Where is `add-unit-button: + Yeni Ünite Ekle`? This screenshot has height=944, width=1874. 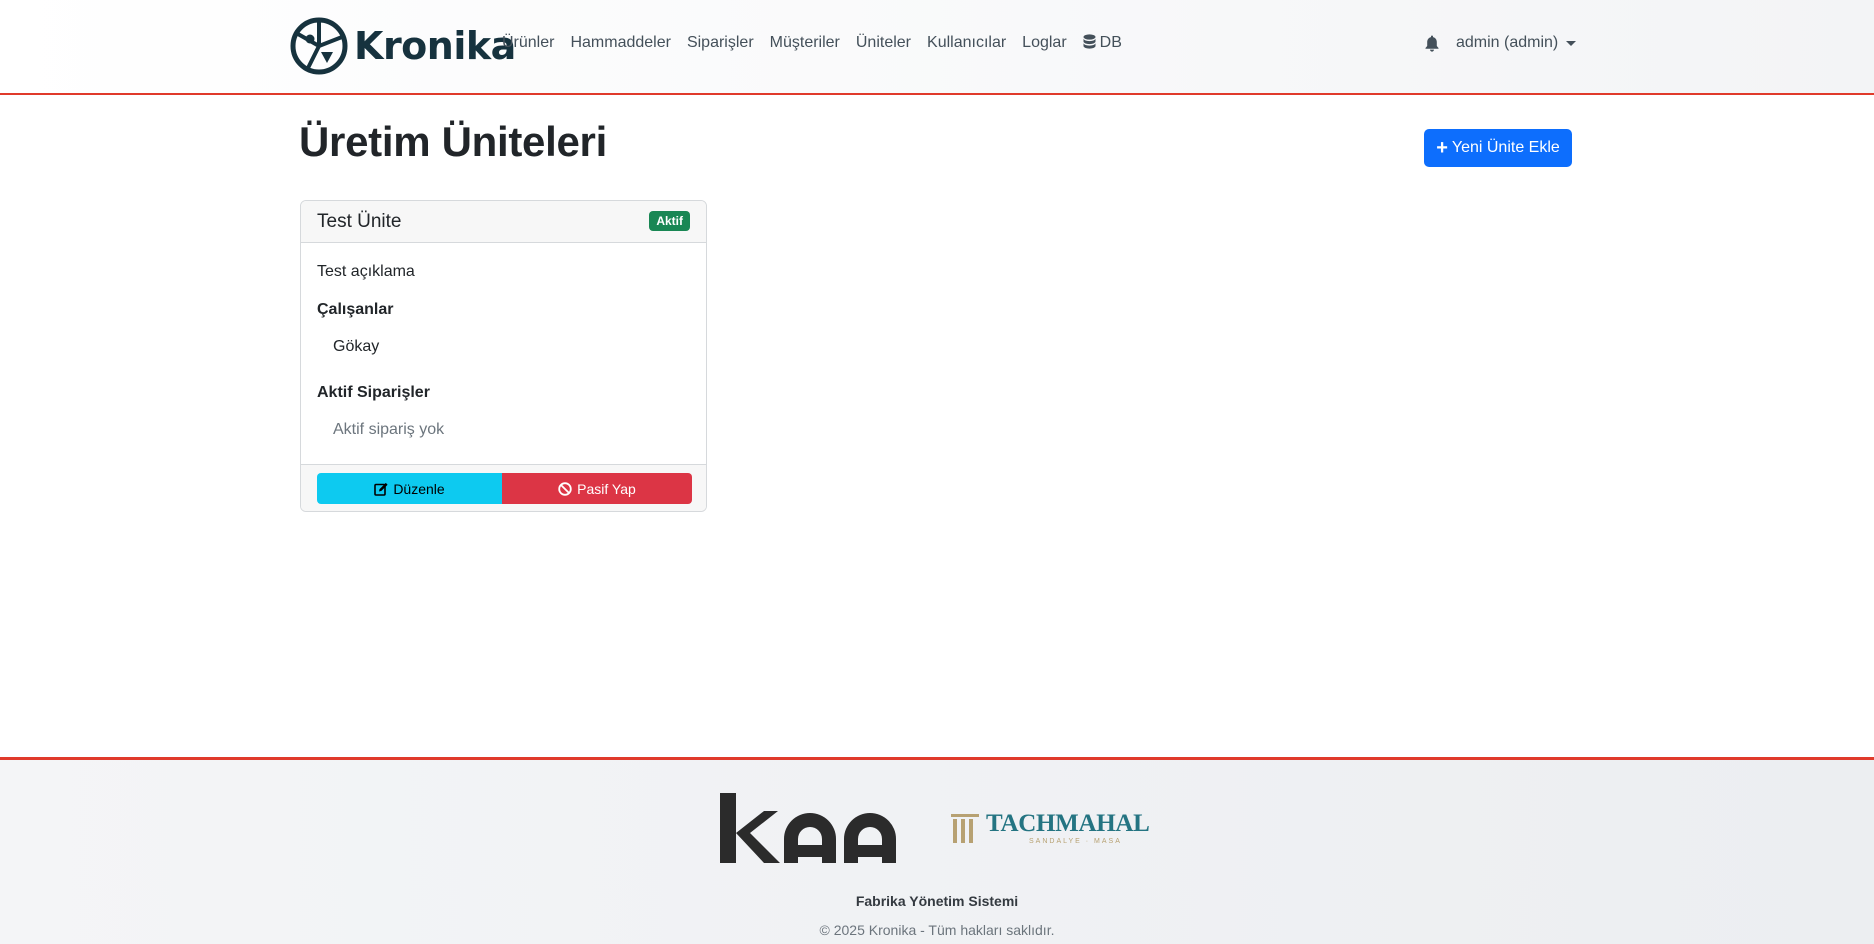 add-unit-button: + Yeni Ünite Ekle is located at coordinates (1498, 148).